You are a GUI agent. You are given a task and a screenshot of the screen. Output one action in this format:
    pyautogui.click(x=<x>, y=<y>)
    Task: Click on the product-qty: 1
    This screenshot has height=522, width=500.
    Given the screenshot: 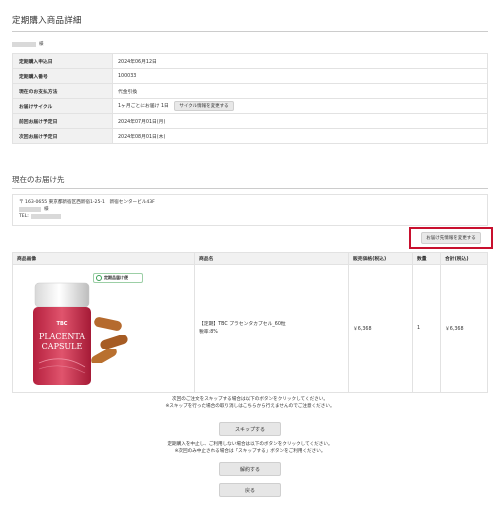 What is the action you would take?
    pyautogui.click(x=426, y=328)
    